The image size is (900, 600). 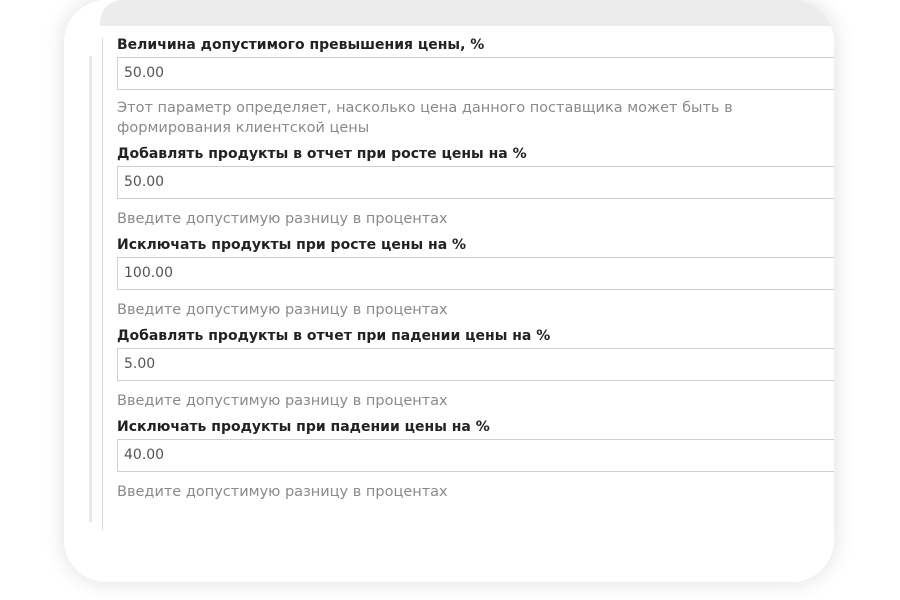 I want to click on field-label: Величина допустимого превышения цены, %, so click(x=301, y=45).